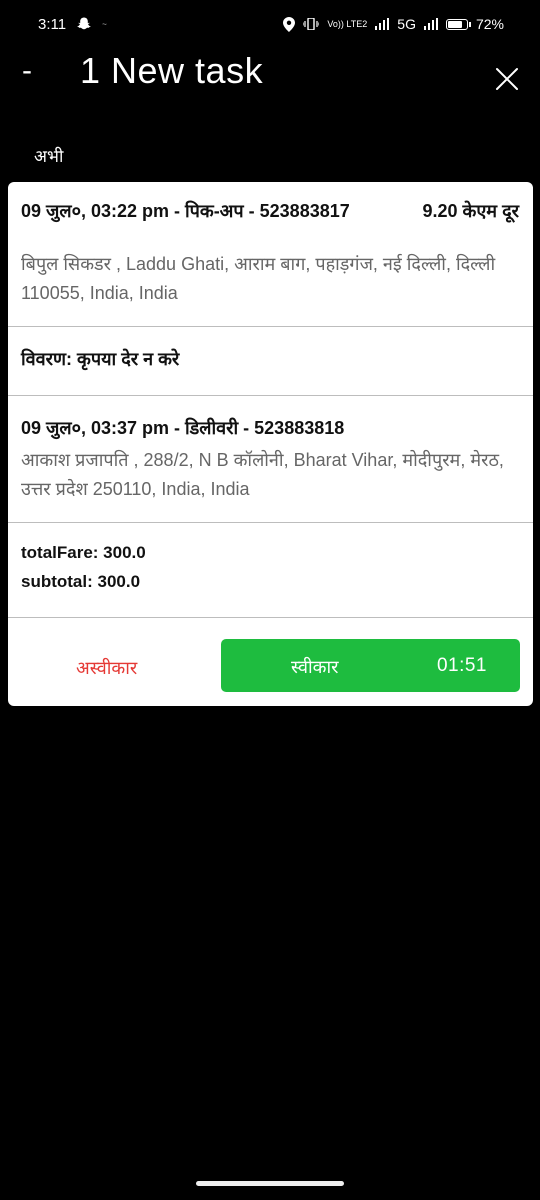 This screenshot has height=1200, width=540. What do you see at coordinates (83, 552) in the screenshot?
I see `total-fare: totalFare: 300.0` at bounding box center [83, 552].